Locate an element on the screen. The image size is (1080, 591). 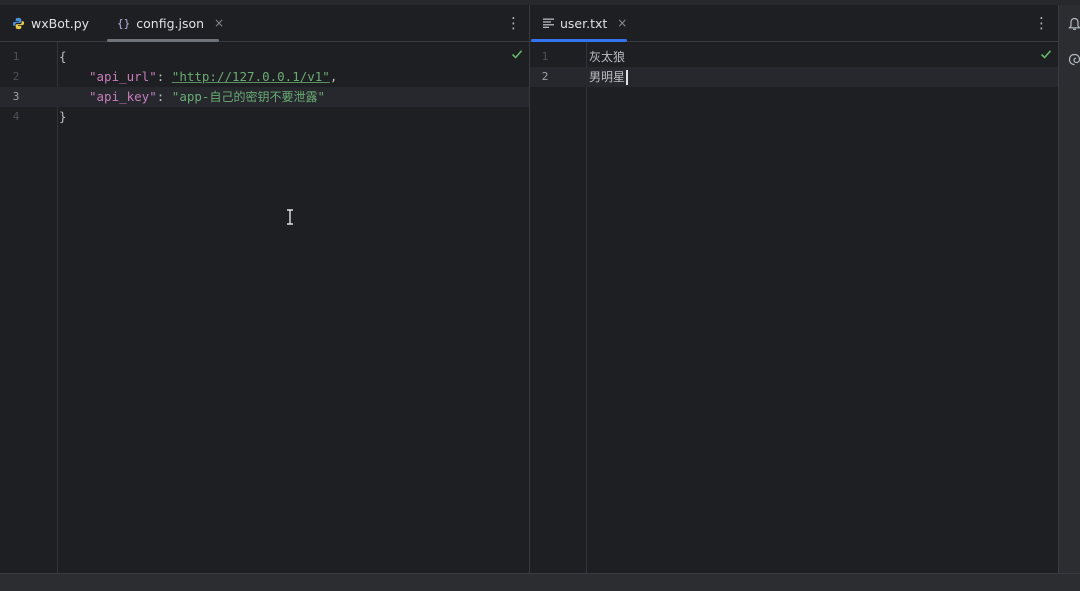
left-tab-bar: wxBot.py {} config.json × ⋮ is located at coordinates (264, 23).